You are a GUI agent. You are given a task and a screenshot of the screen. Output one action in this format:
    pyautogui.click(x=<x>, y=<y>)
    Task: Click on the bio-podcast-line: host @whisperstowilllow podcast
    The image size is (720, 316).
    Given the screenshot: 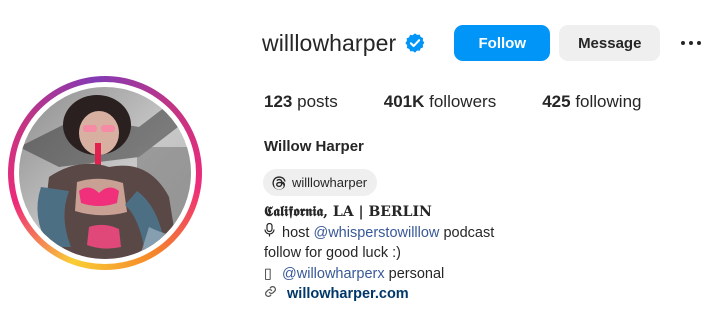 What is the action you would take?
    pyautogui.click(x=379, y=233)
    